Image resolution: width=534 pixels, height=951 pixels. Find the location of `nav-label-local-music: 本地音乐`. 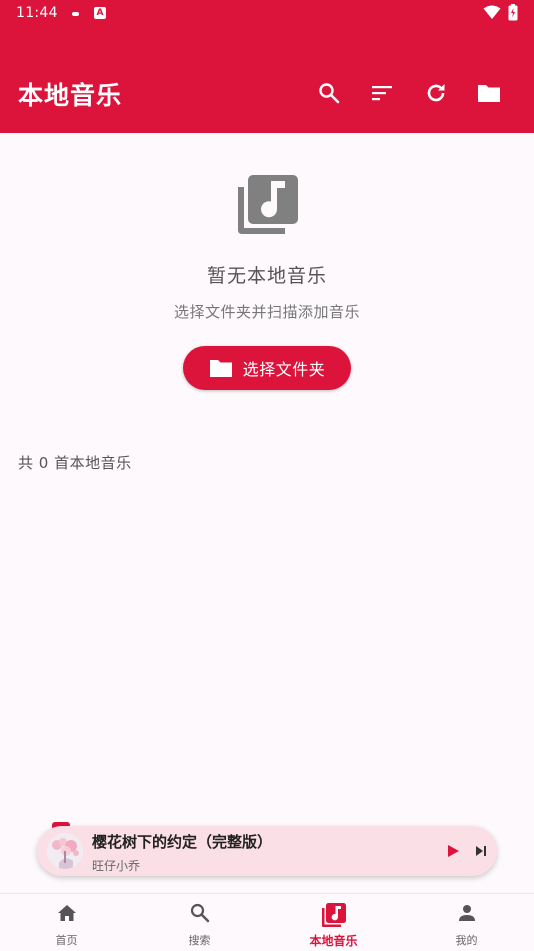

nav-label-local-music: 本地音乐 is located at coordinates (333, 941).